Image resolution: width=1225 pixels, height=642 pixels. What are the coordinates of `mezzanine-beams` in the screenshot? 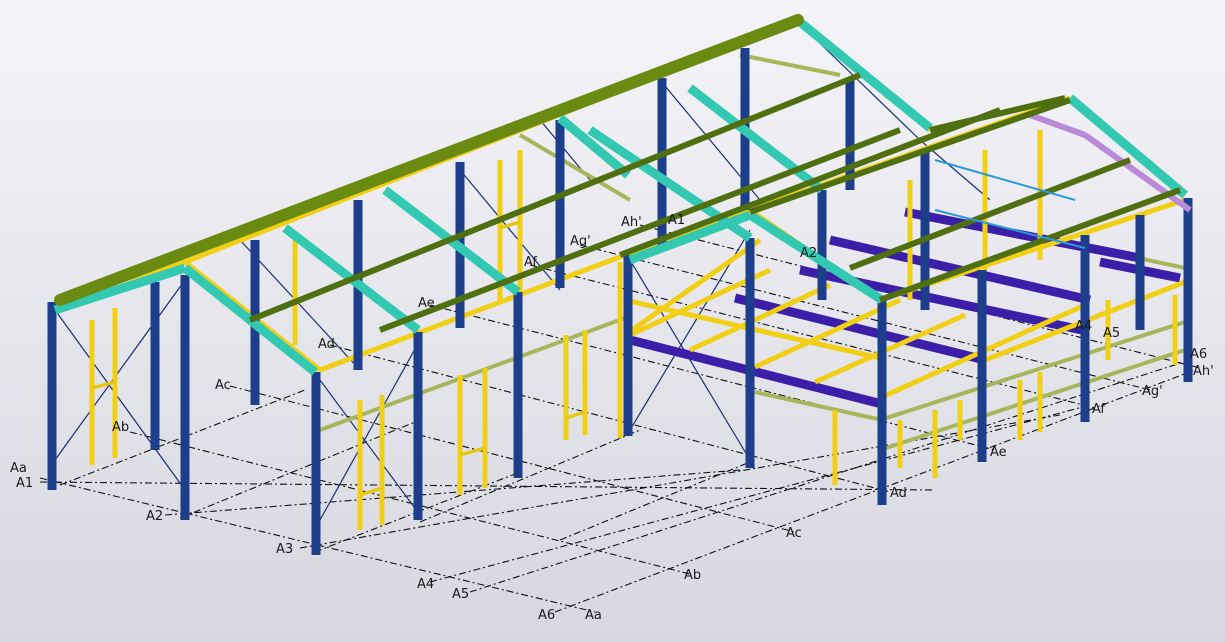 It's located at (904, 308).